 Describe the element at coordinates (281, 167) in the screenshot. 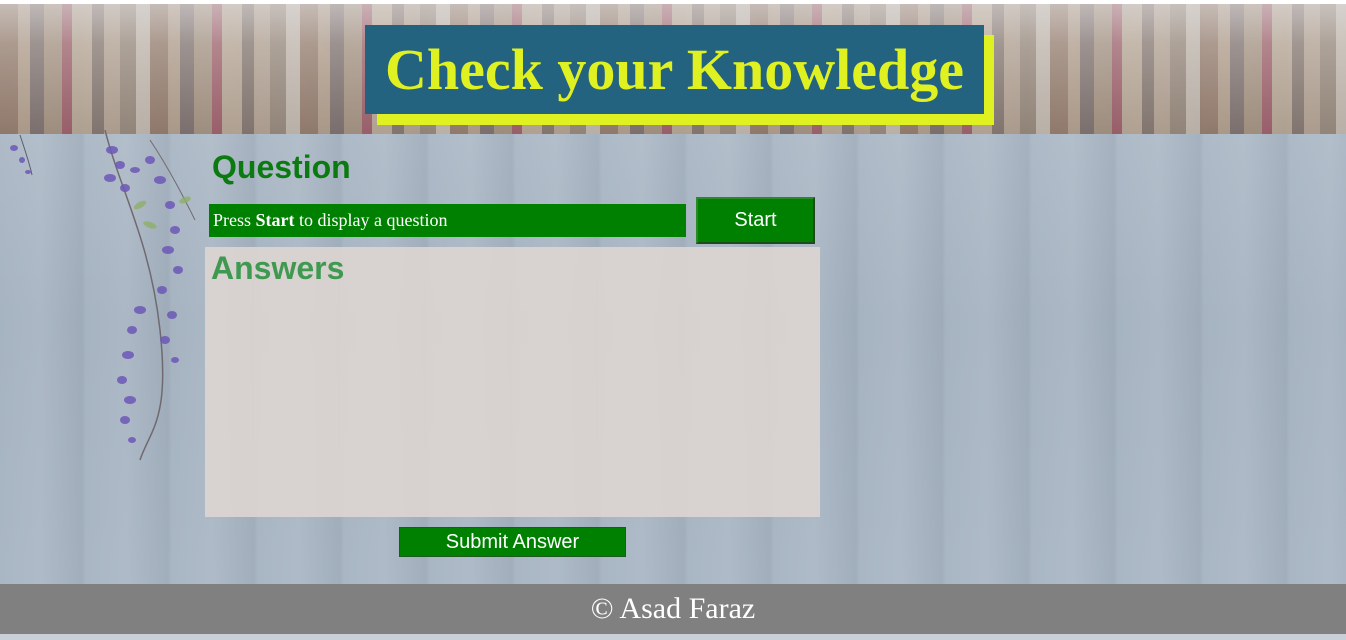

I see `question-heading: Question` at that location.